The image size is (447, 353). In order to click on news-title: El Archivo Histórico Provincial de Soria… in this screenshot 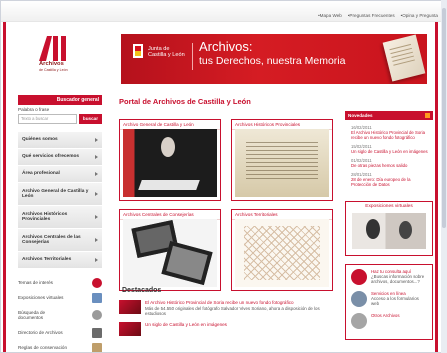, I will do `click(241, 302)`.